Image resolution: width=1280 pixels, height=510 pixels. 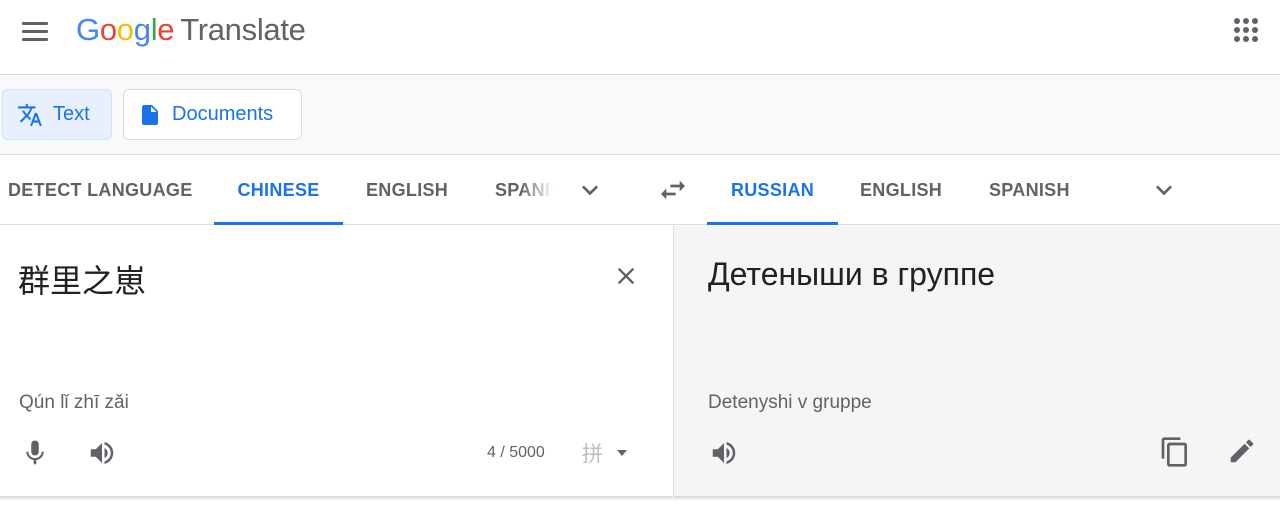 What do you see at coordinates (640, 499) in the screenshot?
I see `bottom-shadow` at bounding box center [640, 499].